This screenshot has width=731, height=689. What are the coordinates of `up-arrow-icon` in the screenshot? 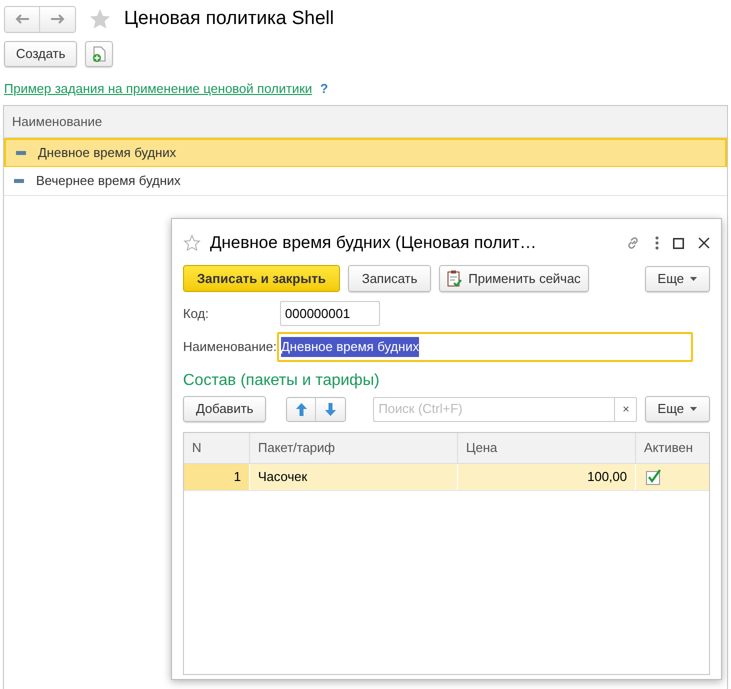 It's located at (301, 409).